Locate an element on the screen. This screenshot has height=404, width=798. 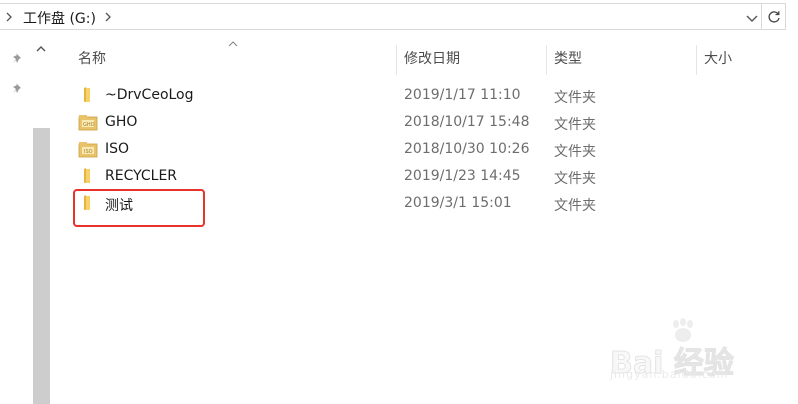
nav-scrollbar-thumb is located at coordinates (41, 266).